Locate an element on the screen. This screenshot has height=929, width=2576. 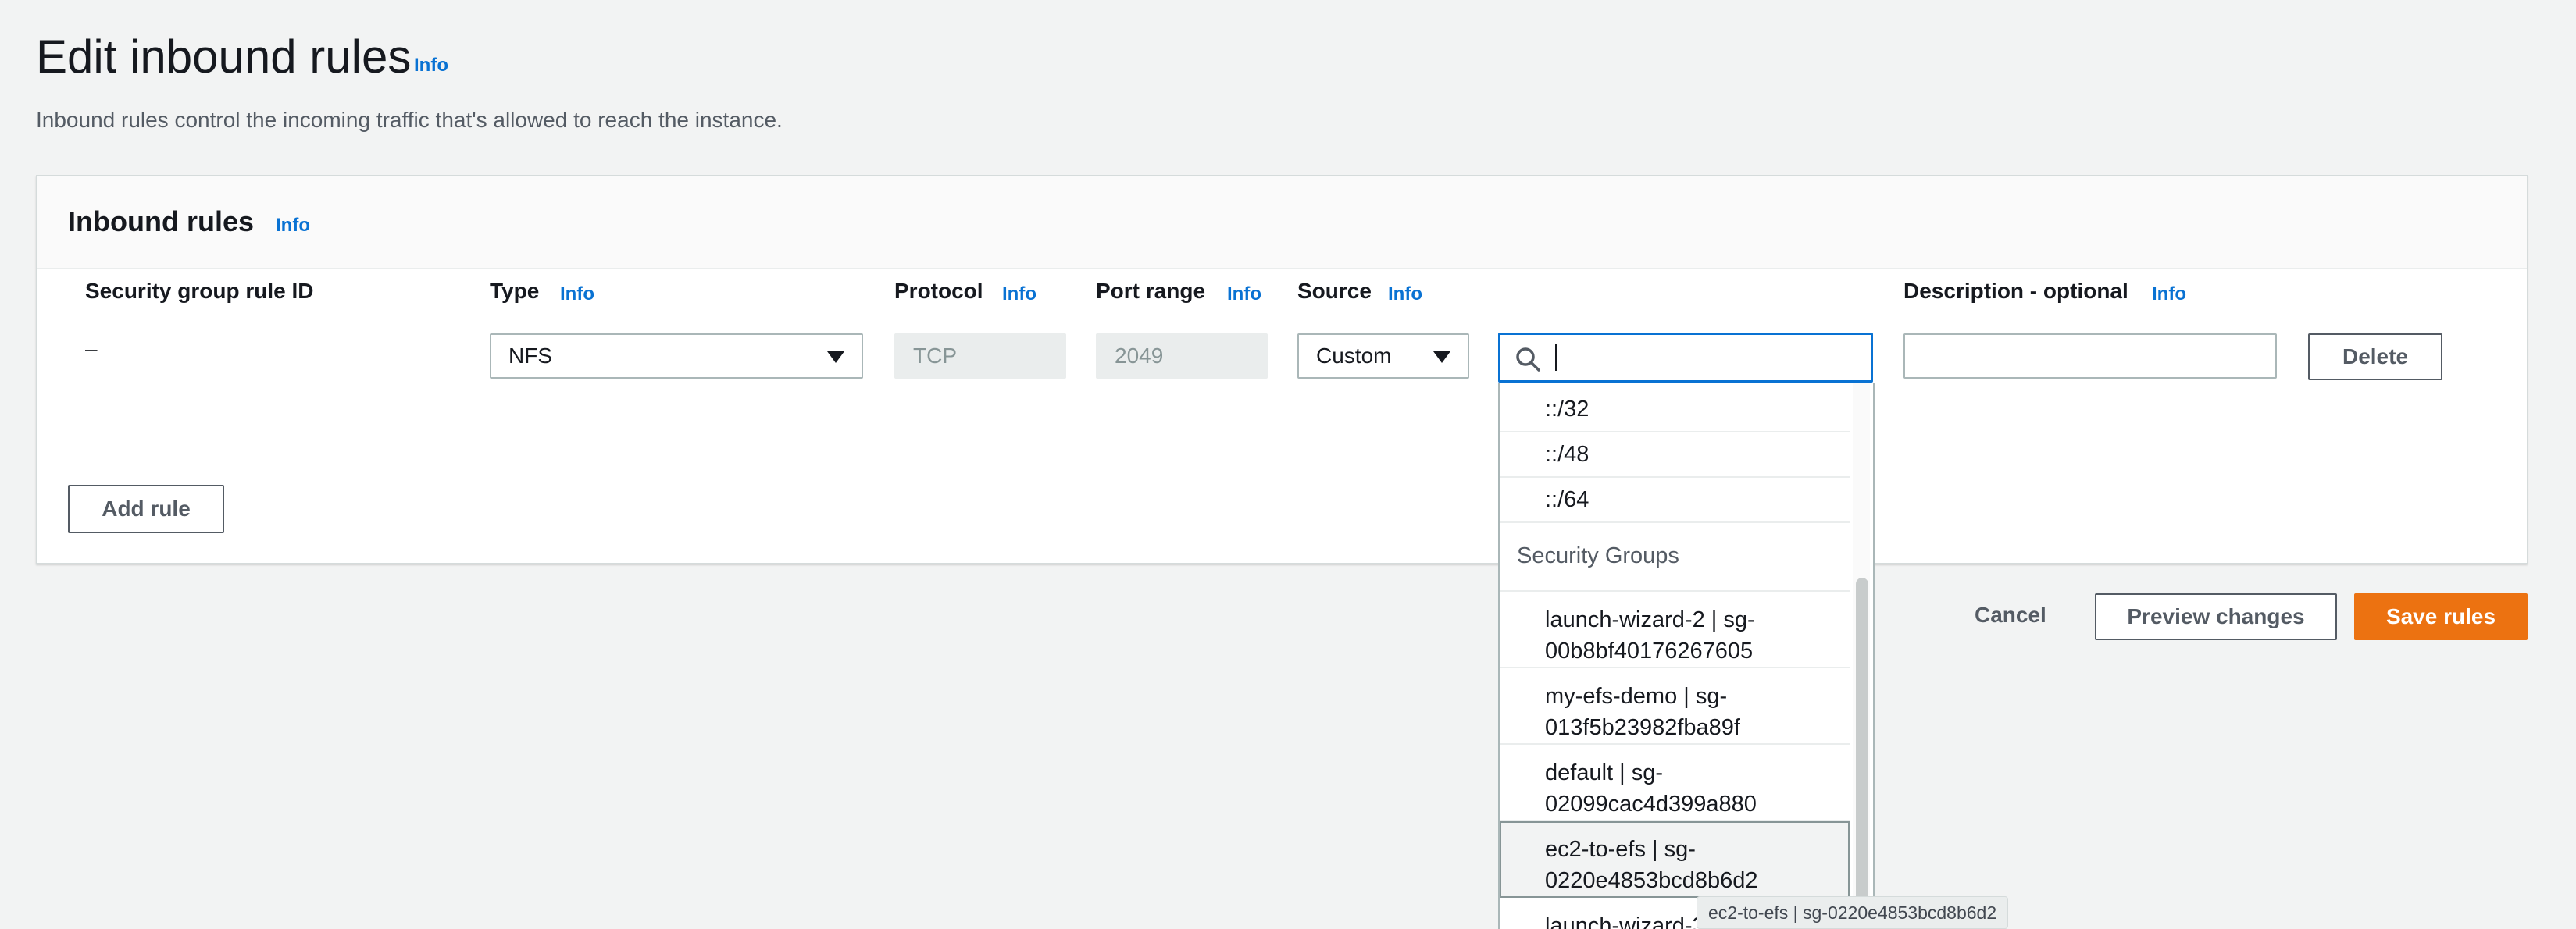
protocol-field: TCP is located at coordinates (980, 356).